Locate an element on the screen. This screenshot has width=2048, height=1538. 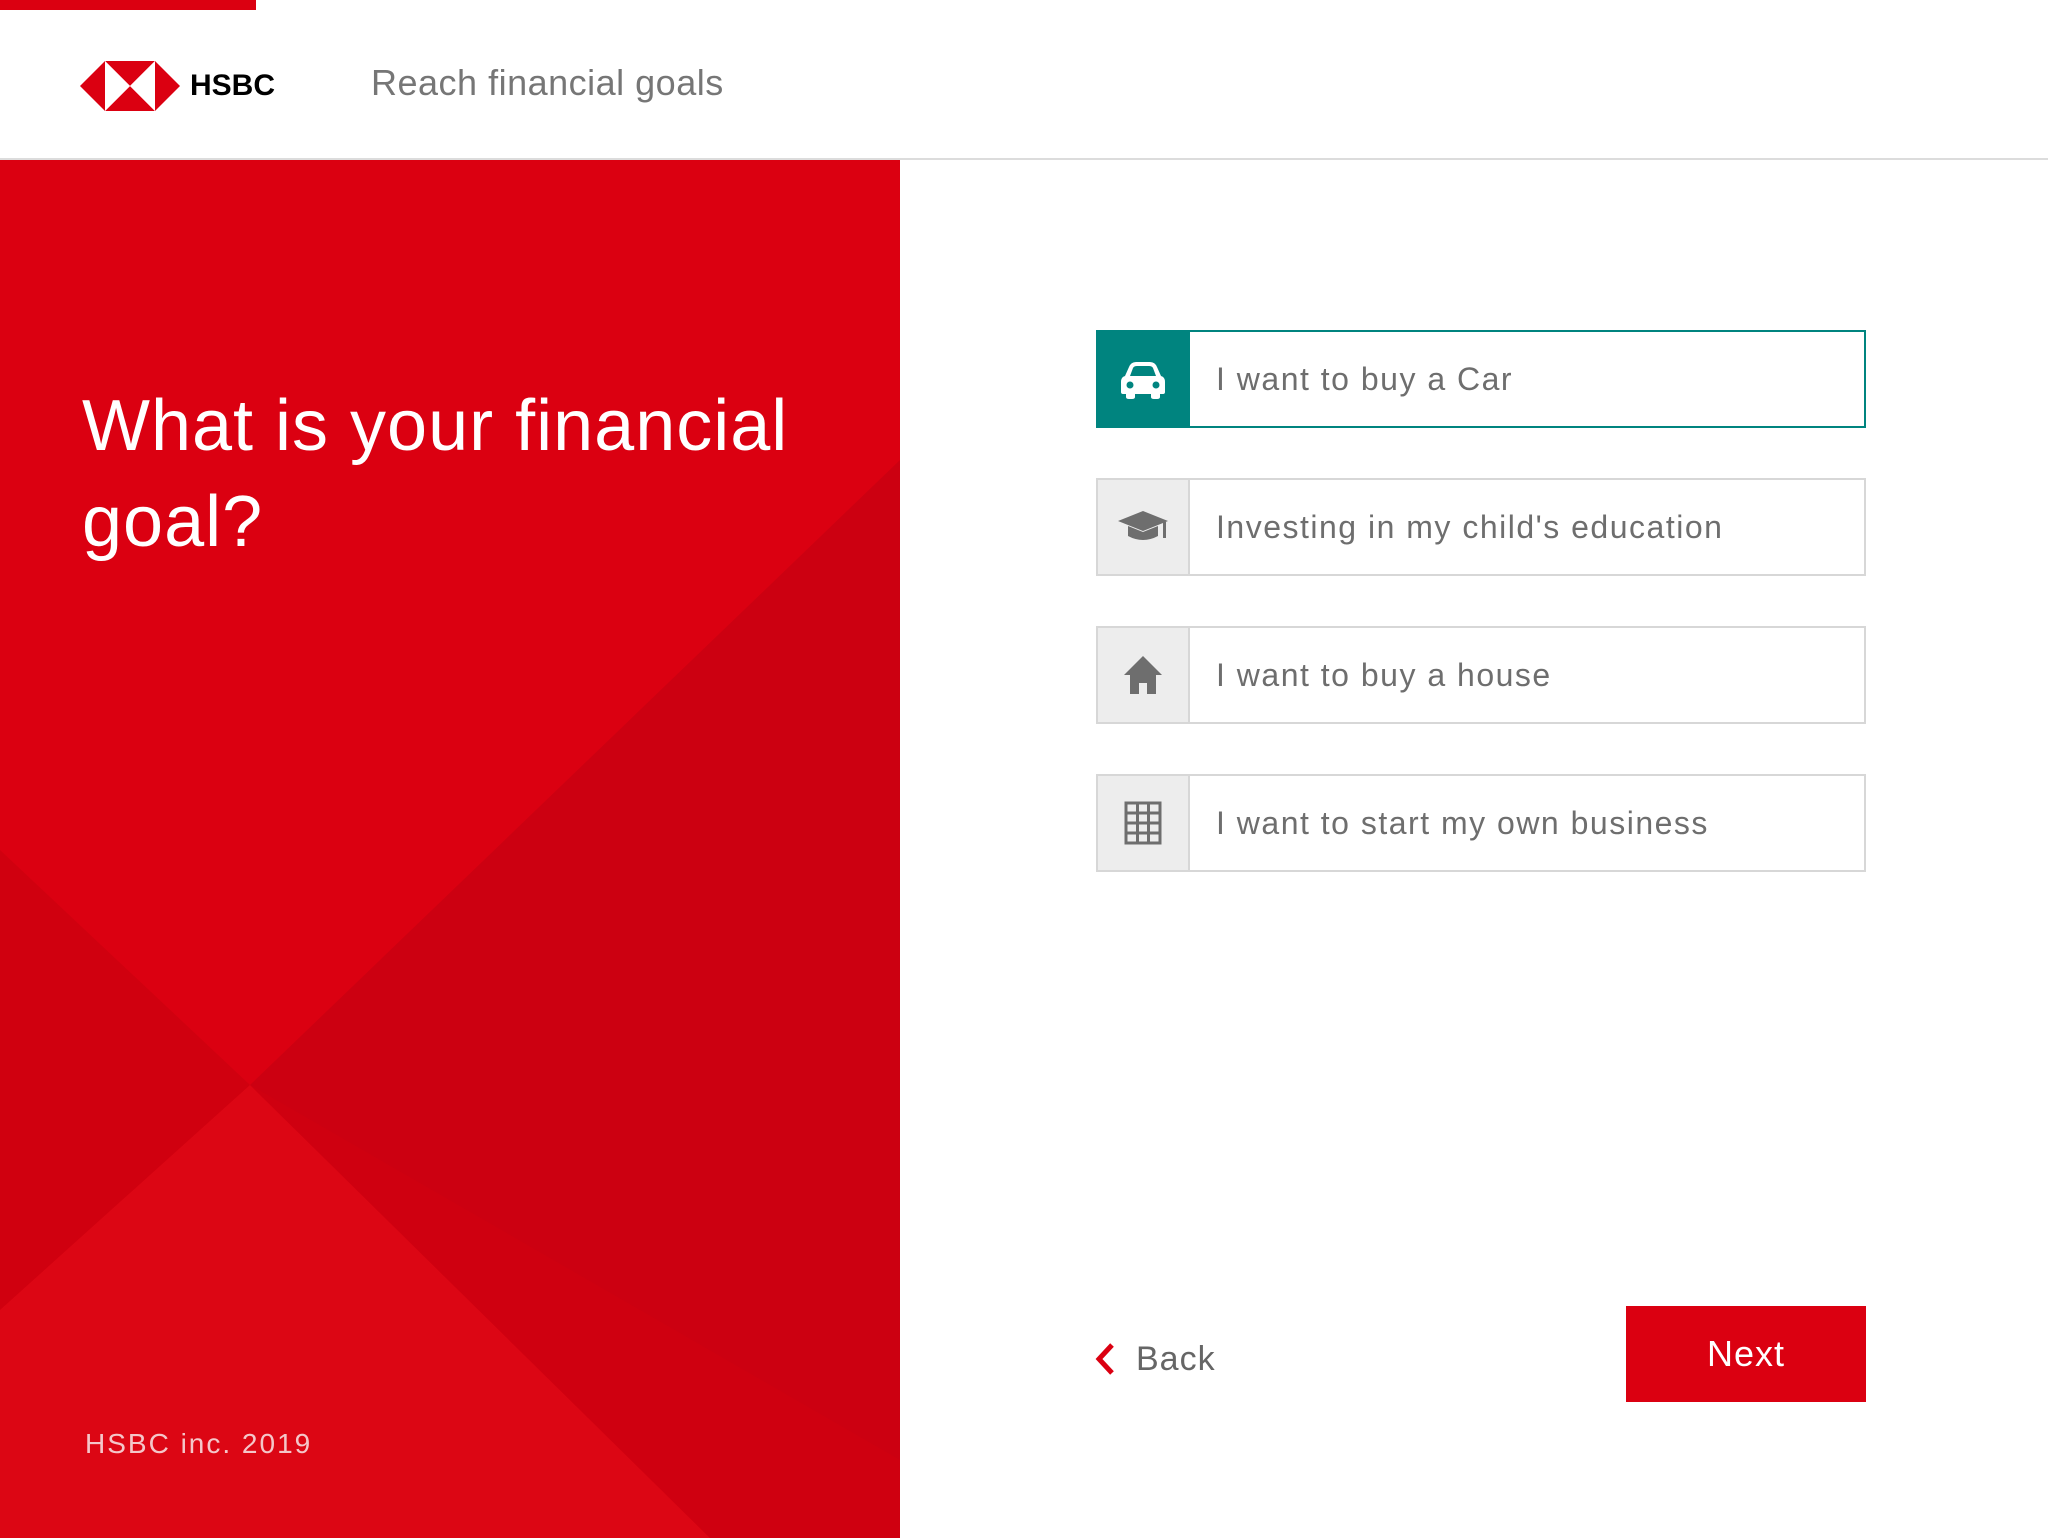
hsbc-logo: HSBC is located at coordinates (177, 85).